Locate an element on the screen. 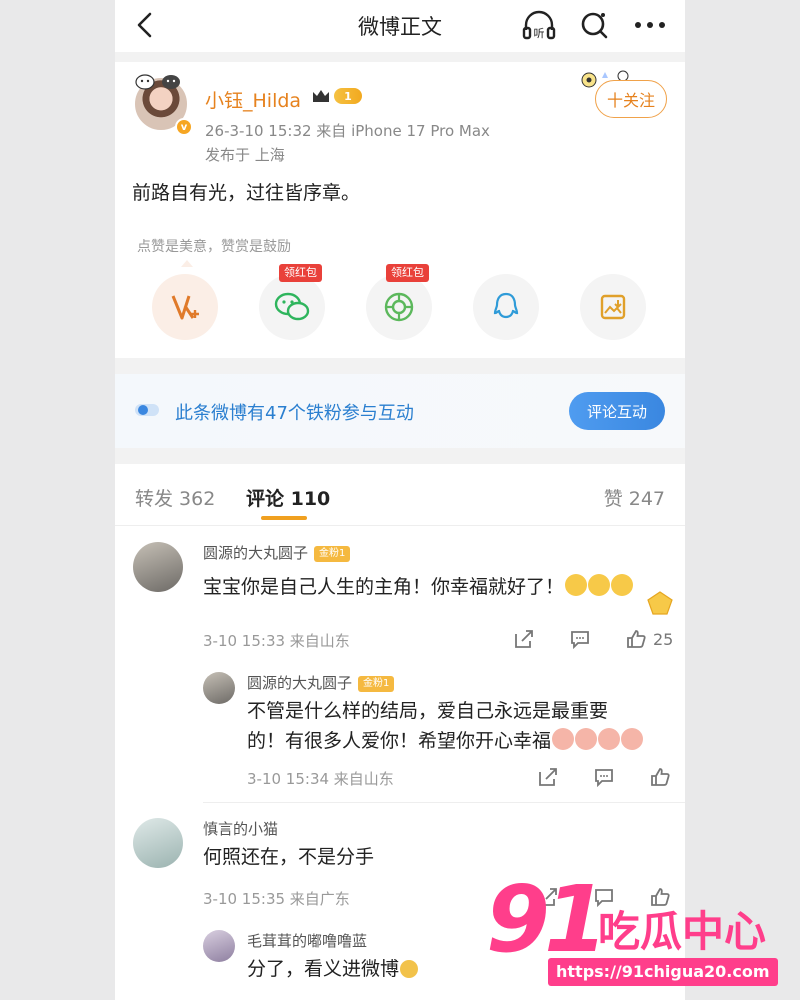 The height and width of the screenshot is (1000, 800). fans-toggle-icon is located at coordinates (147, 410).